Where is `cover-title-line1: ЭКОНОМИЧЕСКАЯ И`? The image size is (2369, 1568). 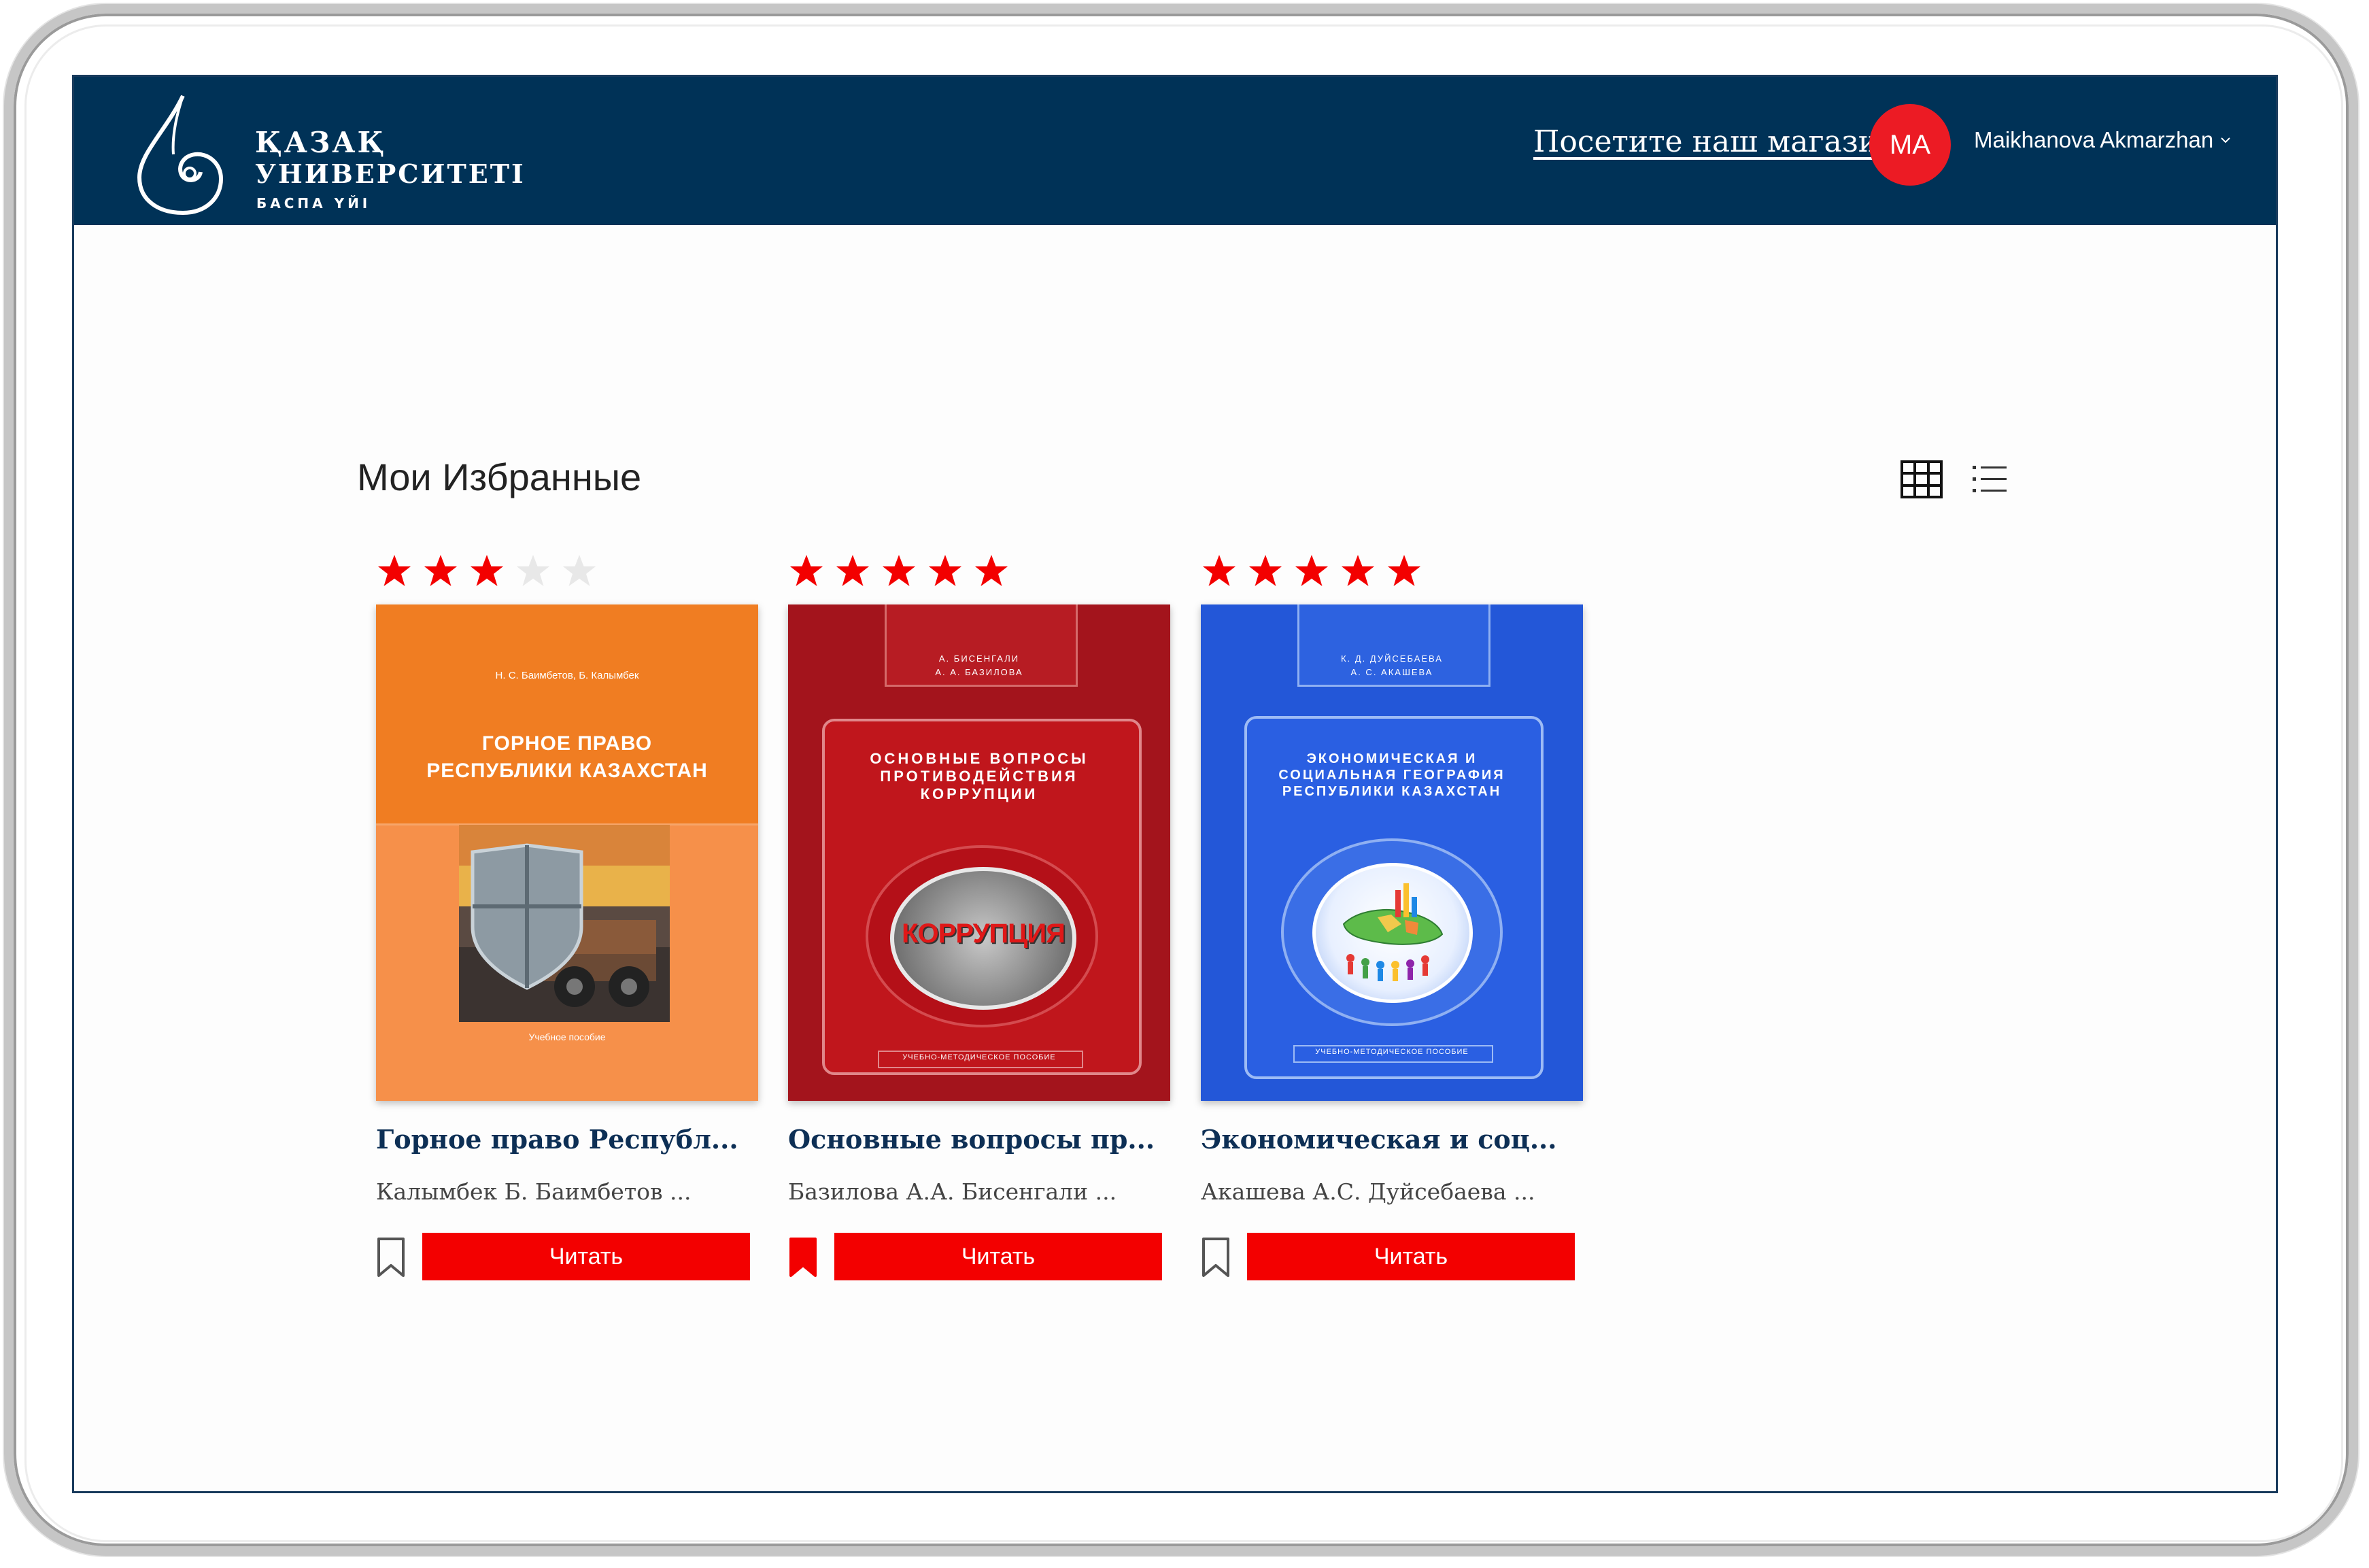 cover-title-line1: ЭКОНОМИЧЕСКАЯ И is located at coordinates (1392, 759).